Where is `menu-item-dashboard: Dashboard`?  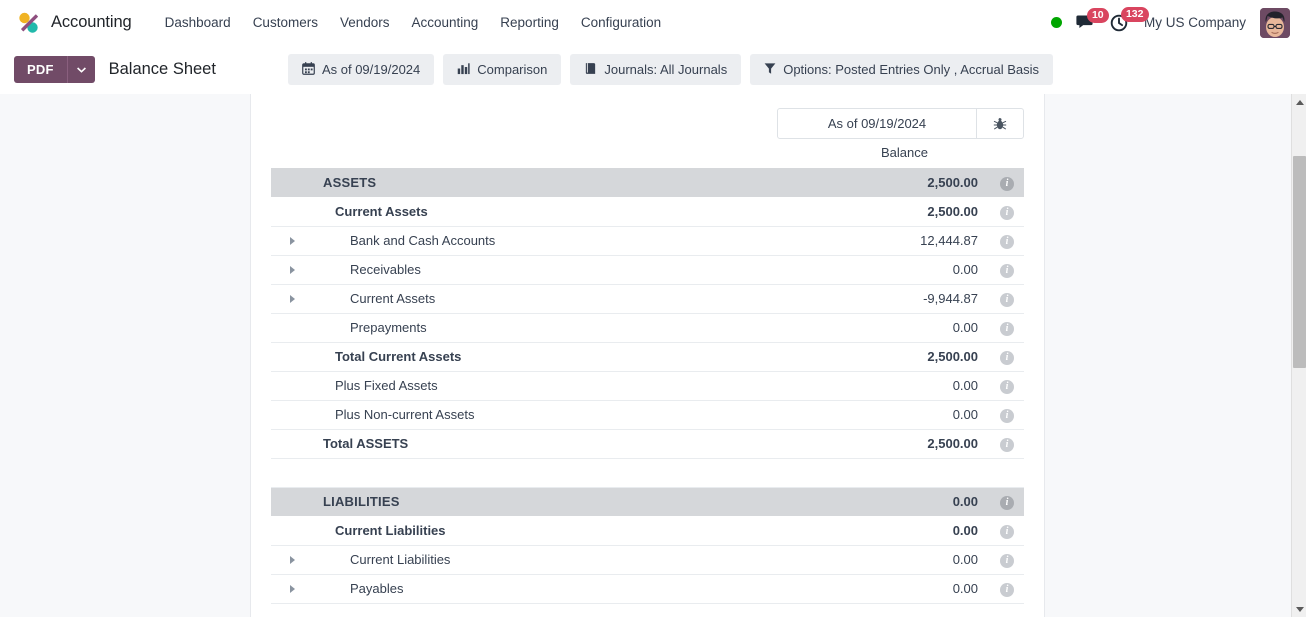 menu-item-dashboard: Dashboard is located at coordinates (198, 22).